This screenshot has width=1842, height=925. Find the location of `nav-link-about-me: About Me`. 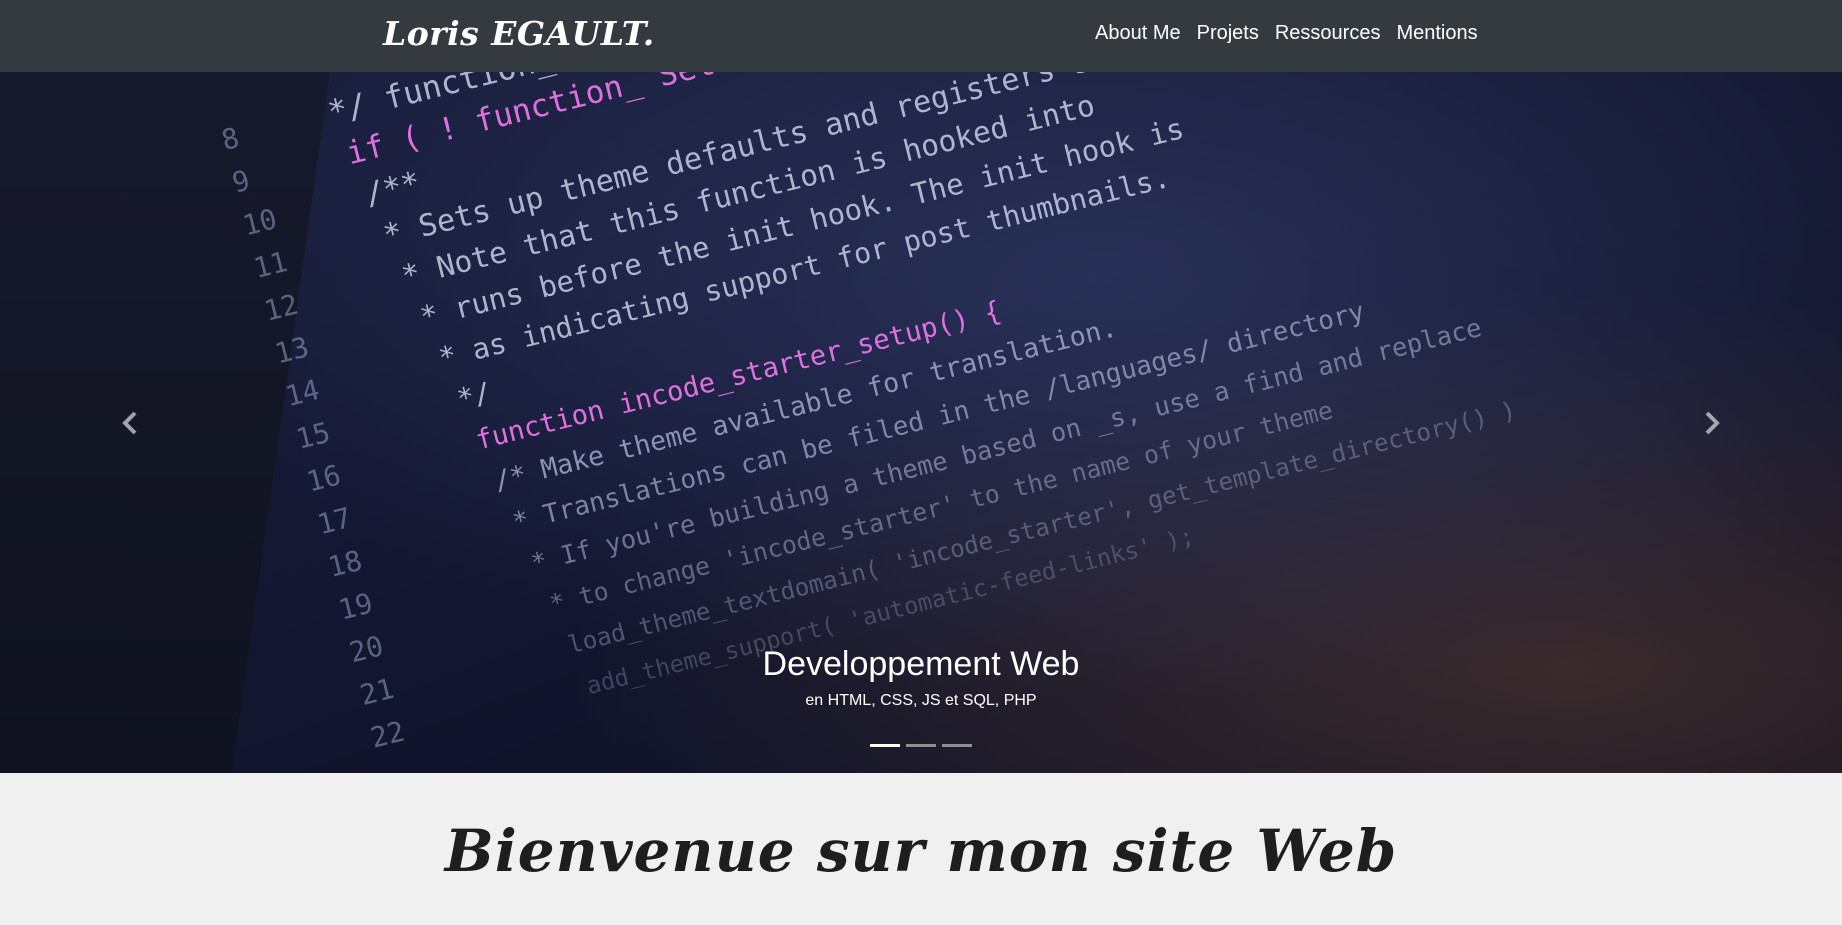

nav-link-about-me: About Me is located at coordinates (1138, 33).